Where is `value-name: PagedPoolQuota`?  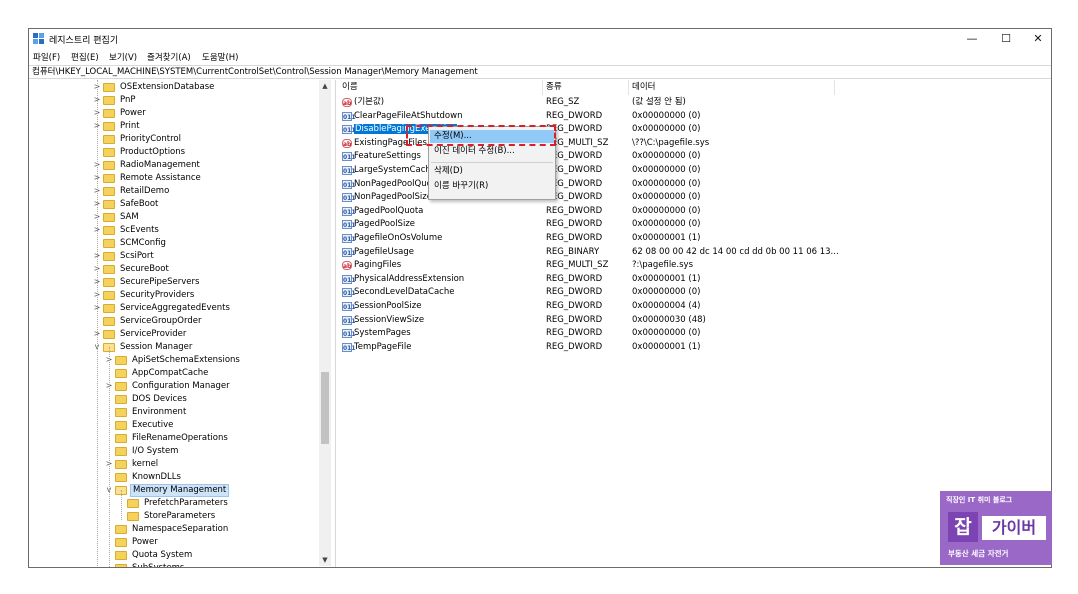
value-name: PagedPoolQuota is located at coordinates (389, 210).